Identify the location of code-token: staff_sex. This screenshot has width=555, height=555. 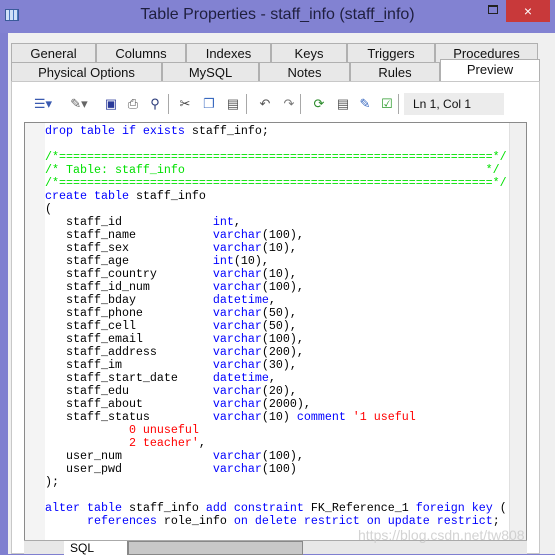
(129, 248).